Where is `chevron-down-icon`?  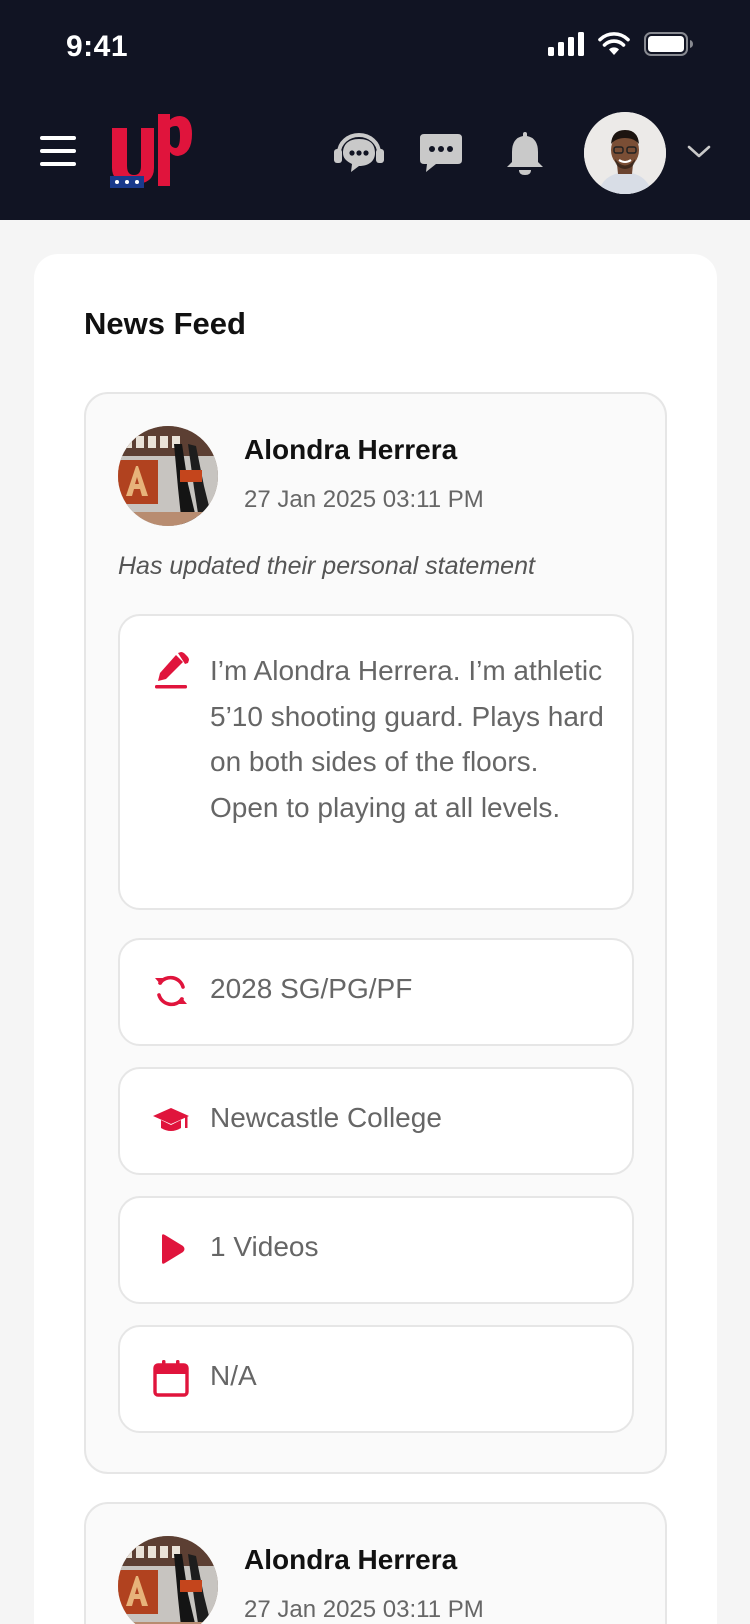
chevron-down-icon is located at coordinates (699, 151).